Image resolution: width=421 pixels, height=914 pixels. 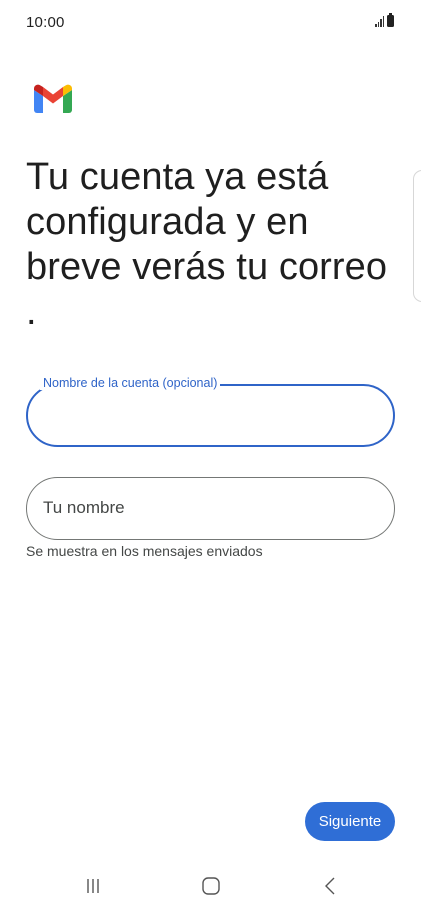 What do you see at coordinates (210, 23) in the screenshot?
I see `status-bar: 10:00` at bounding box center [210, 23].